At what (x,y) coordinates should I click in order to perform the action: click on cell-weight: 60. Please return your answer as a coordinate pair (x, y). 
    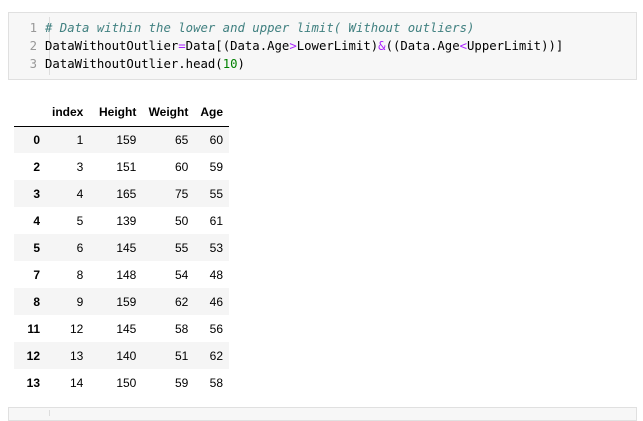
    Looking at the image, I should click on (181, 166).